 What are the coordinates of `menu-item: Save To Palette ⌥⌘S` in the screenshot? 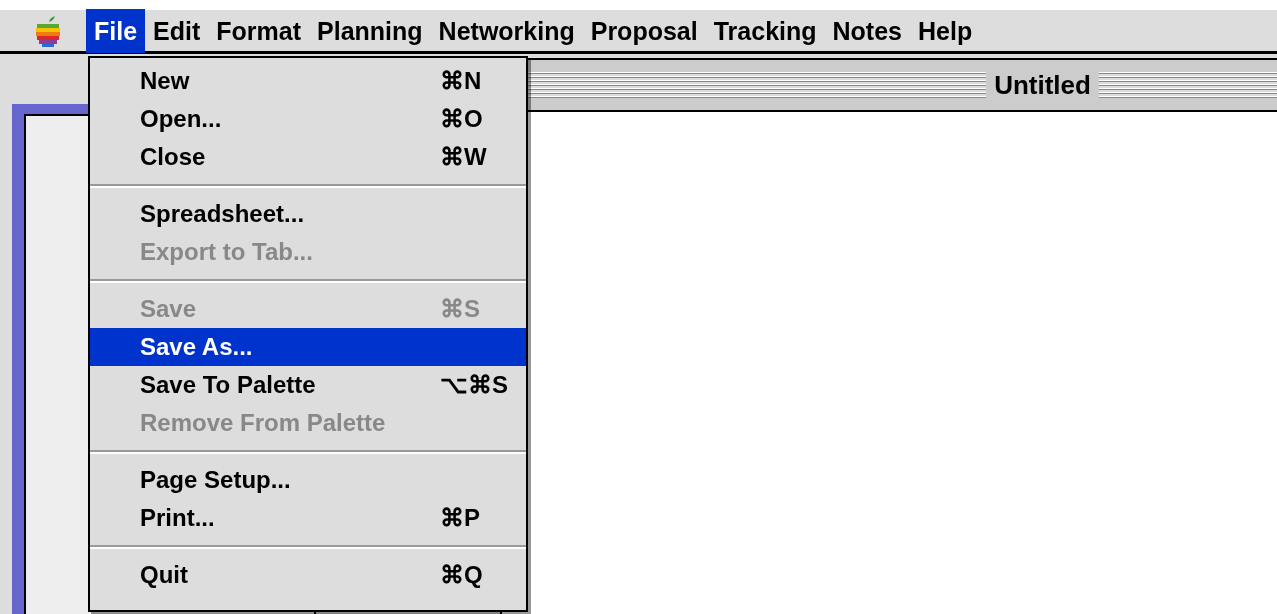 It's located at (308, 385).